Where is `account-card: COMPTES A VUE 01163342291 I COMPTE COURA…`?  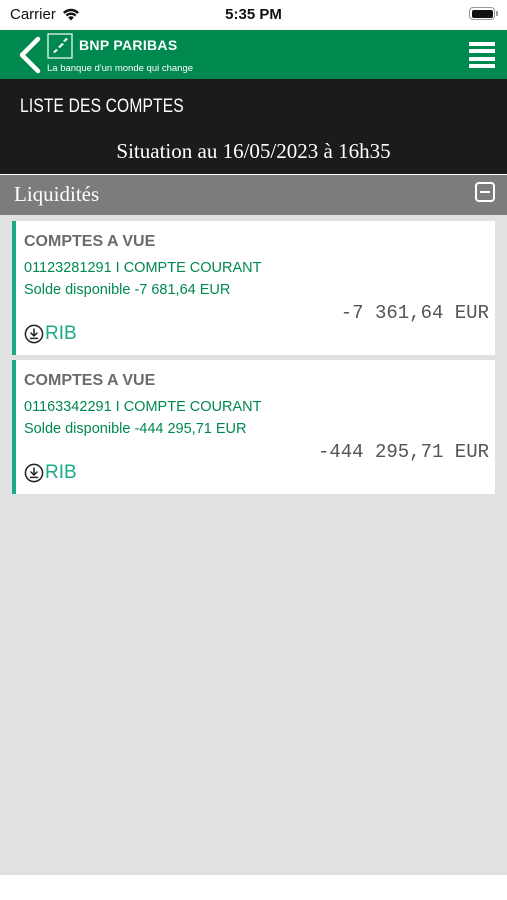 account-card: COMPTES A VUE 01163342291 I COMPTE COURA… is located at coordinates (253, 427).